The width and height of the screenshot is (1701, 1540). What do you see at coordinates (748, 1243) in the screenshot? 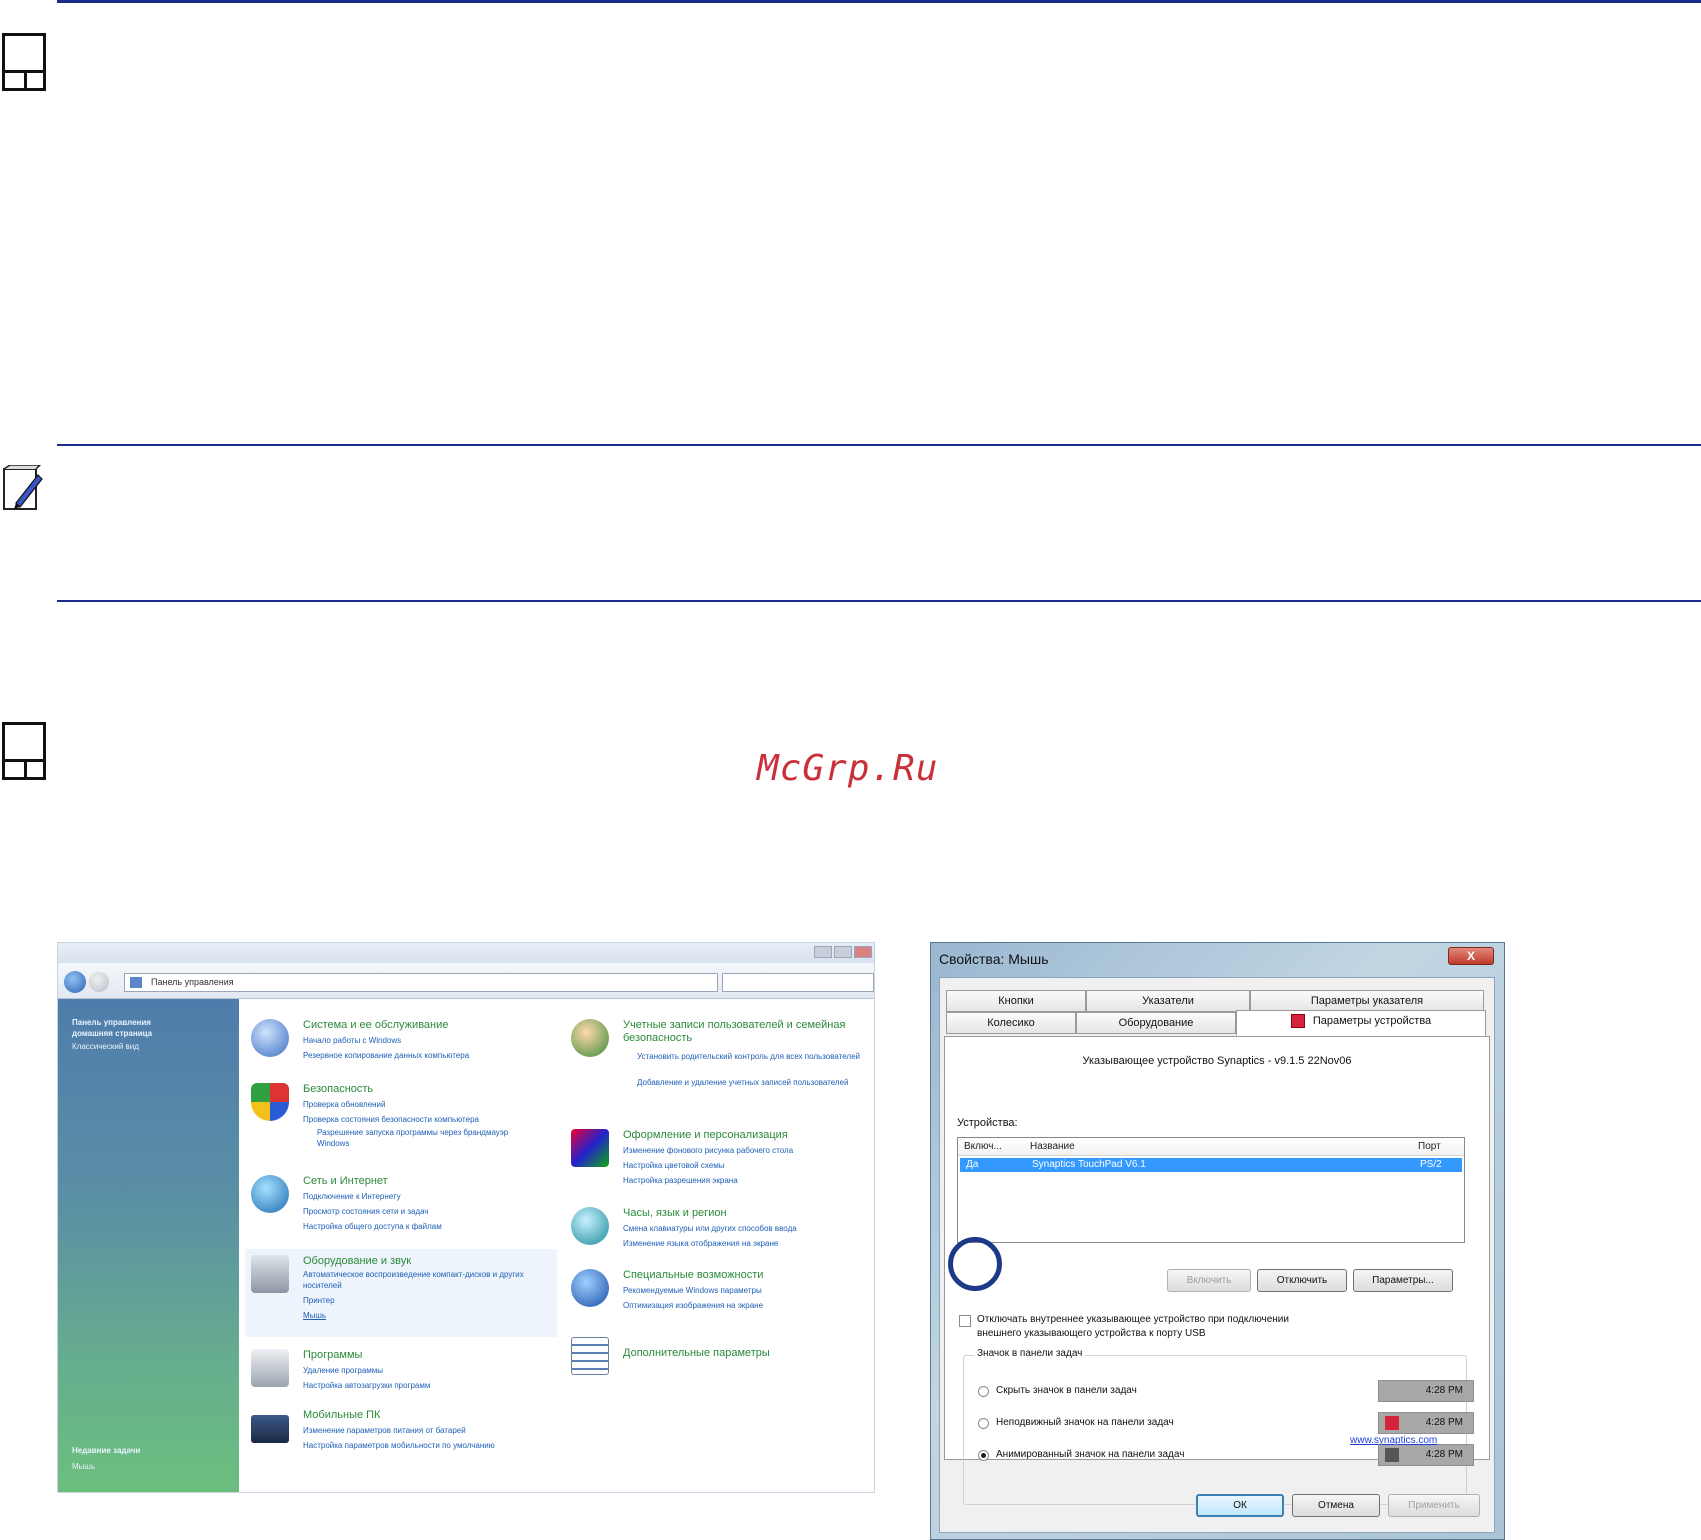
I see `category-link: Изменение языка отображения на экране` at bounding box center [748, 1243].